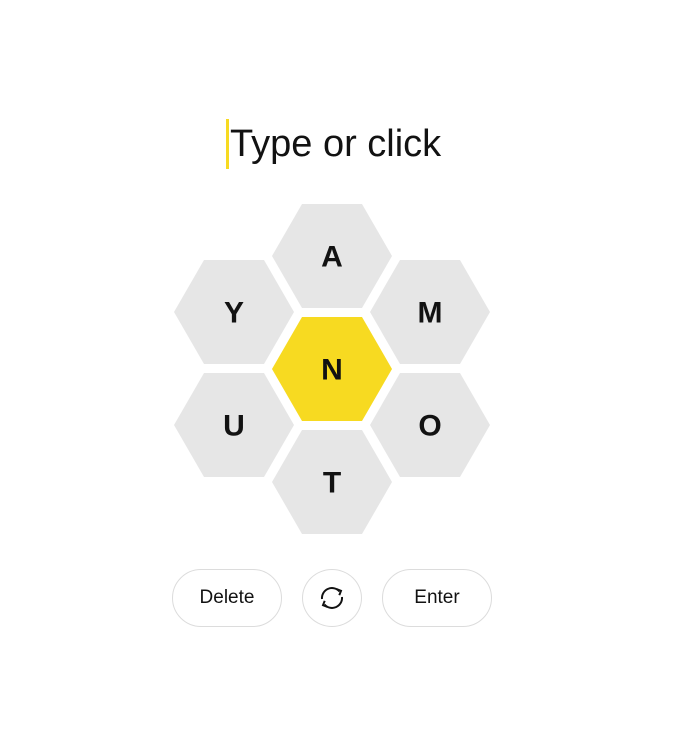 The image size is (676, 737). I want to click on hive-cell-top: A, so click(332, 256).